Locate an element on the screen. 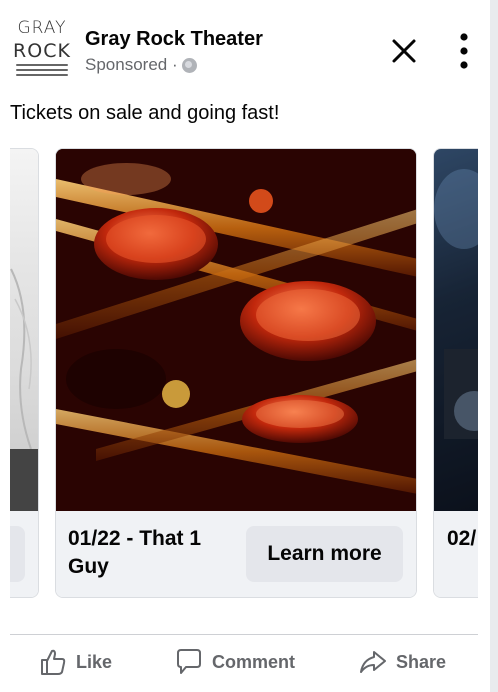 This screenshot has height=692, width=498. sponsored-label: Sponsored · is located at coordinates (141, 65).